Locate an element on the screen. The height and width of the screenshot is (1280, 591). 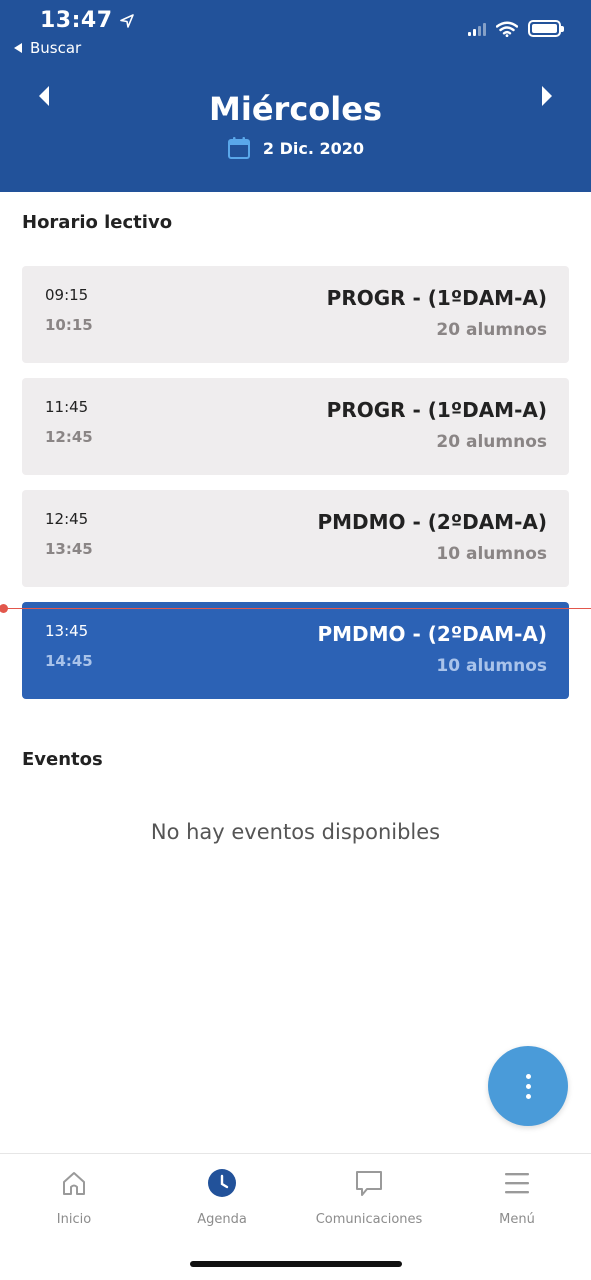
hamburger-menu-icon is located at coordinates (517, 1183).